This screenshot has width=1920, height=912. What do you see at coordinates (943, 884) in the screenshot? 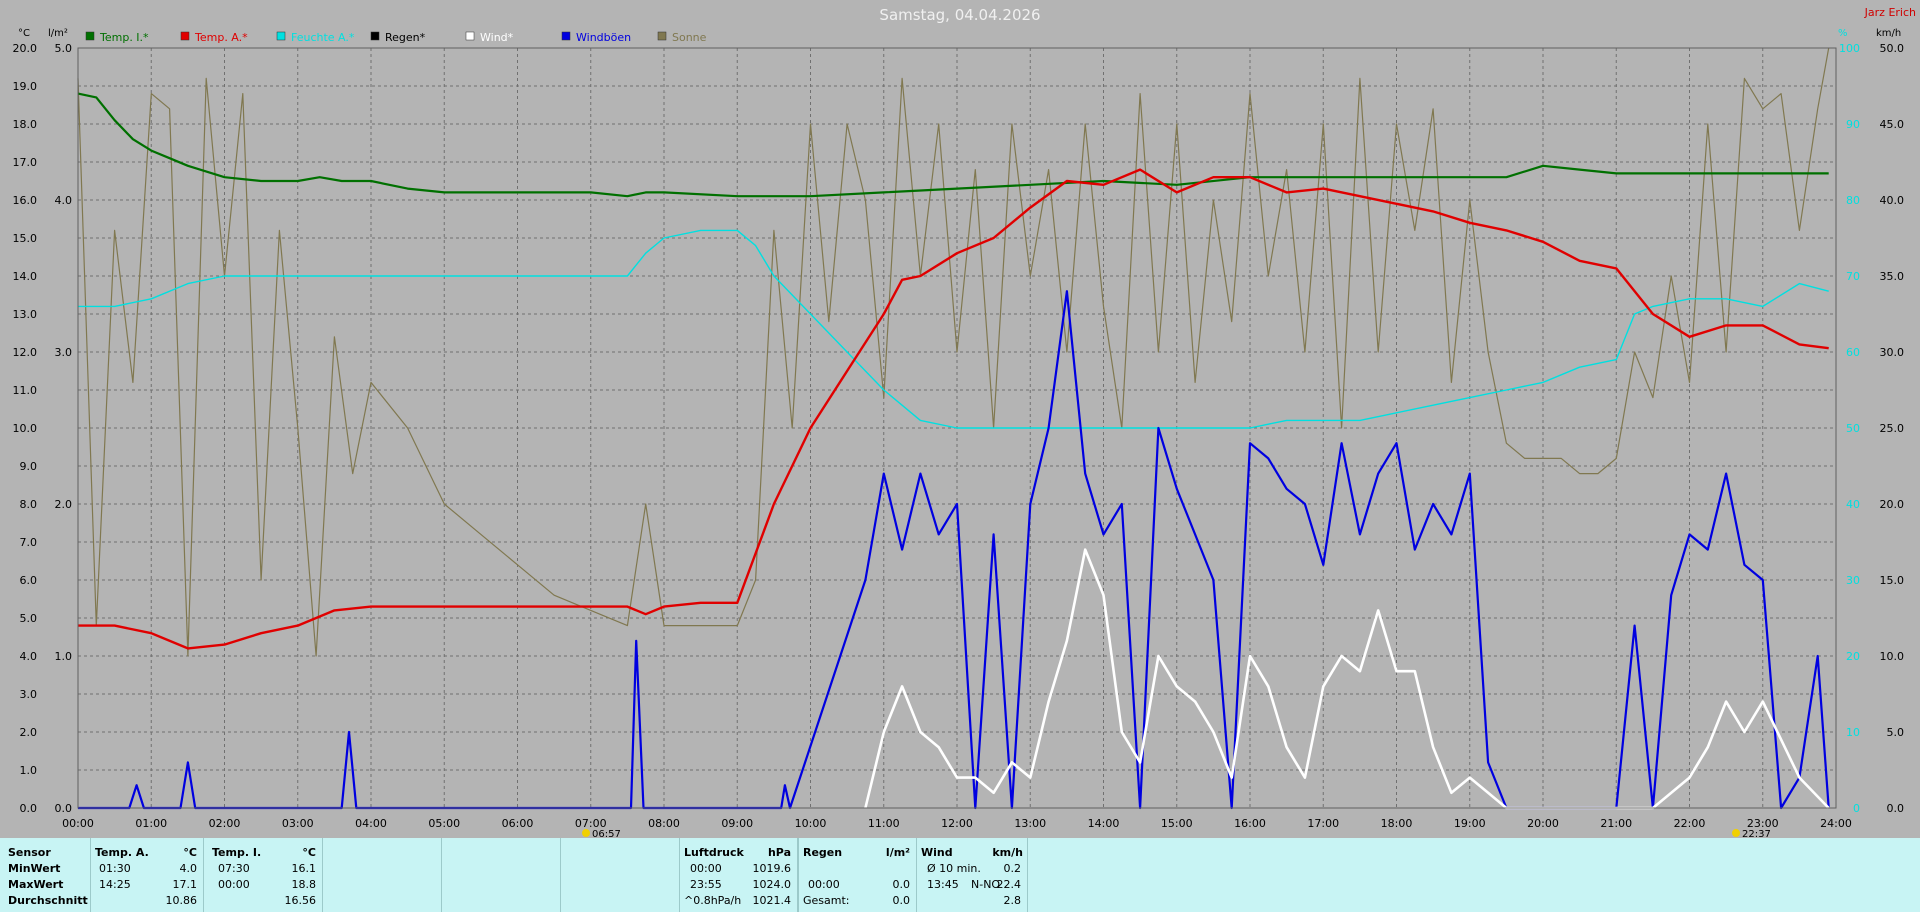
I see `wind-max-time: 13:45` at bounding box center [943, 884].